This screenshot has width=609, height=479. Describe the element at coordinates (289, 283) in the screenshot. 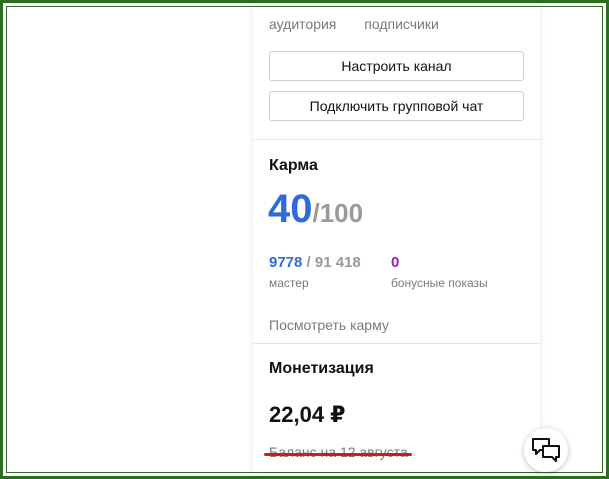

I see `master-label: мастер` at that location.